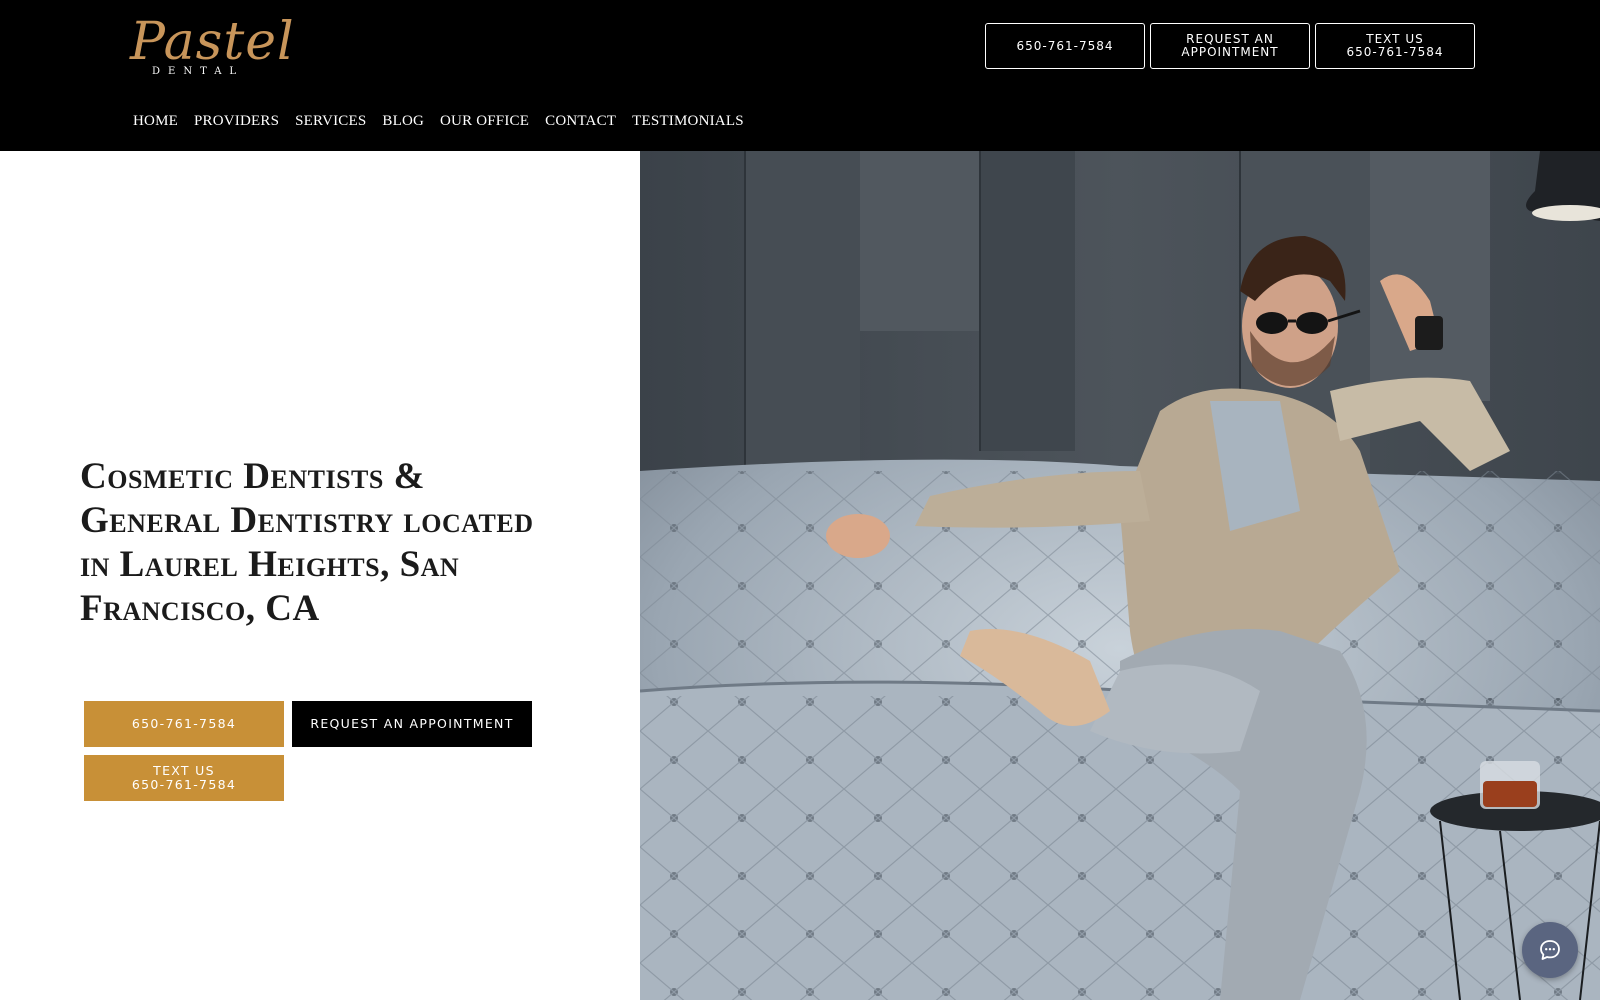  What do you see at coordinates (484, 121) in the screenshot?
I see `nav-our-office: OUR OFFICE` at bounding box center [484, 121].